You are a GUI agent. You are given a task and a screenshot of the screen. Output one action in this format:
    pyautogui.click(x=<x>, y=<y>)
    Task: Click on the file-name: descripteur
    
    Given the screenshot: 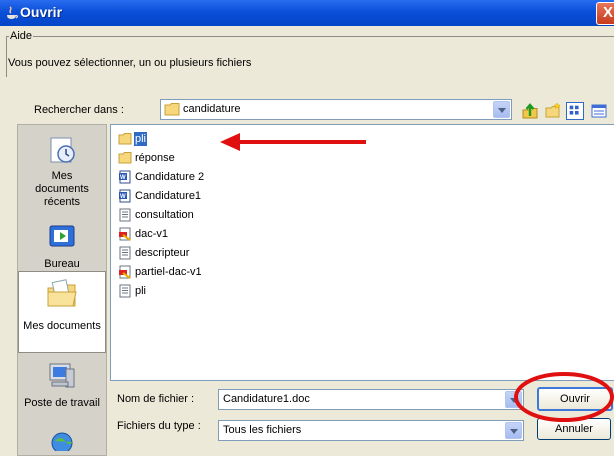 What is the action you would take?
    pyautogui.click(x=162, y=253)
    